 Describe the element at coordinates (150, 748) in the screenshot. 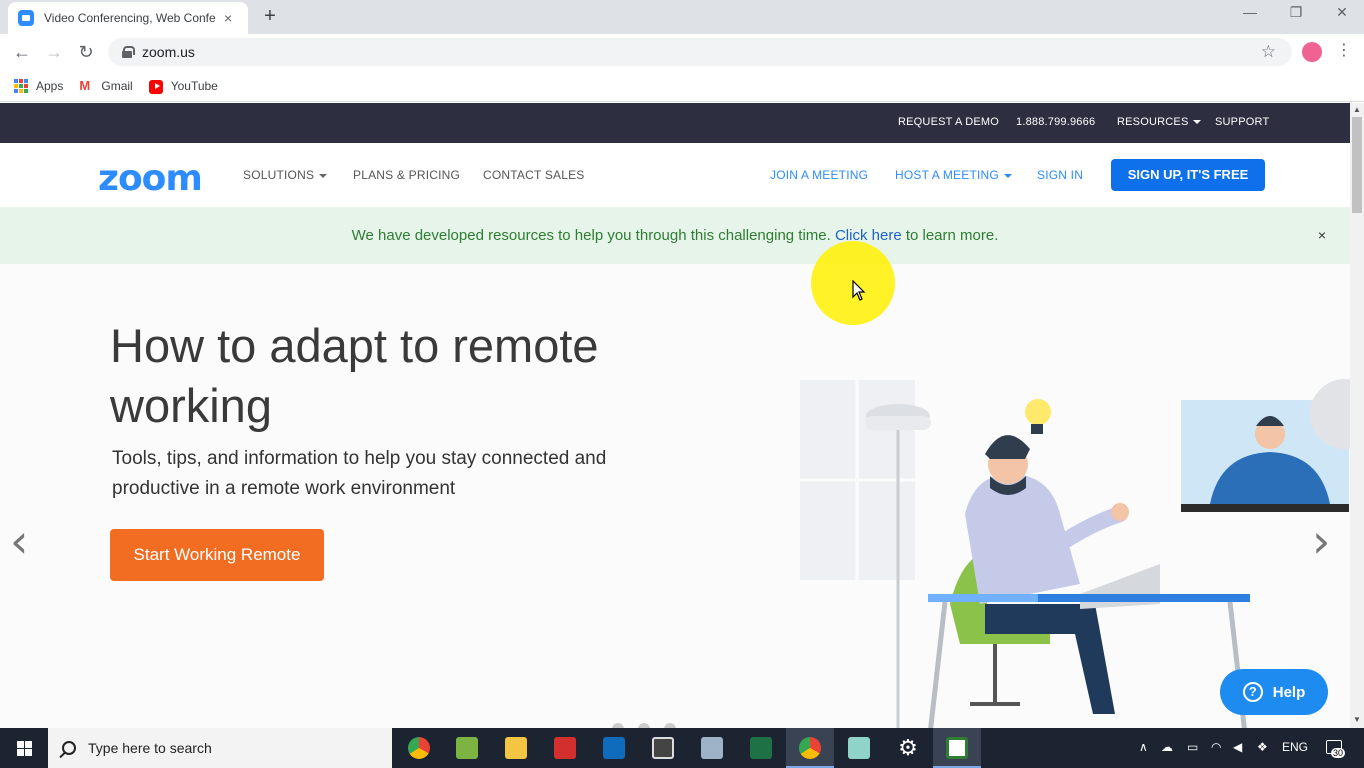

I see `taskbar-search-placeholder: Type here to search` at that location.